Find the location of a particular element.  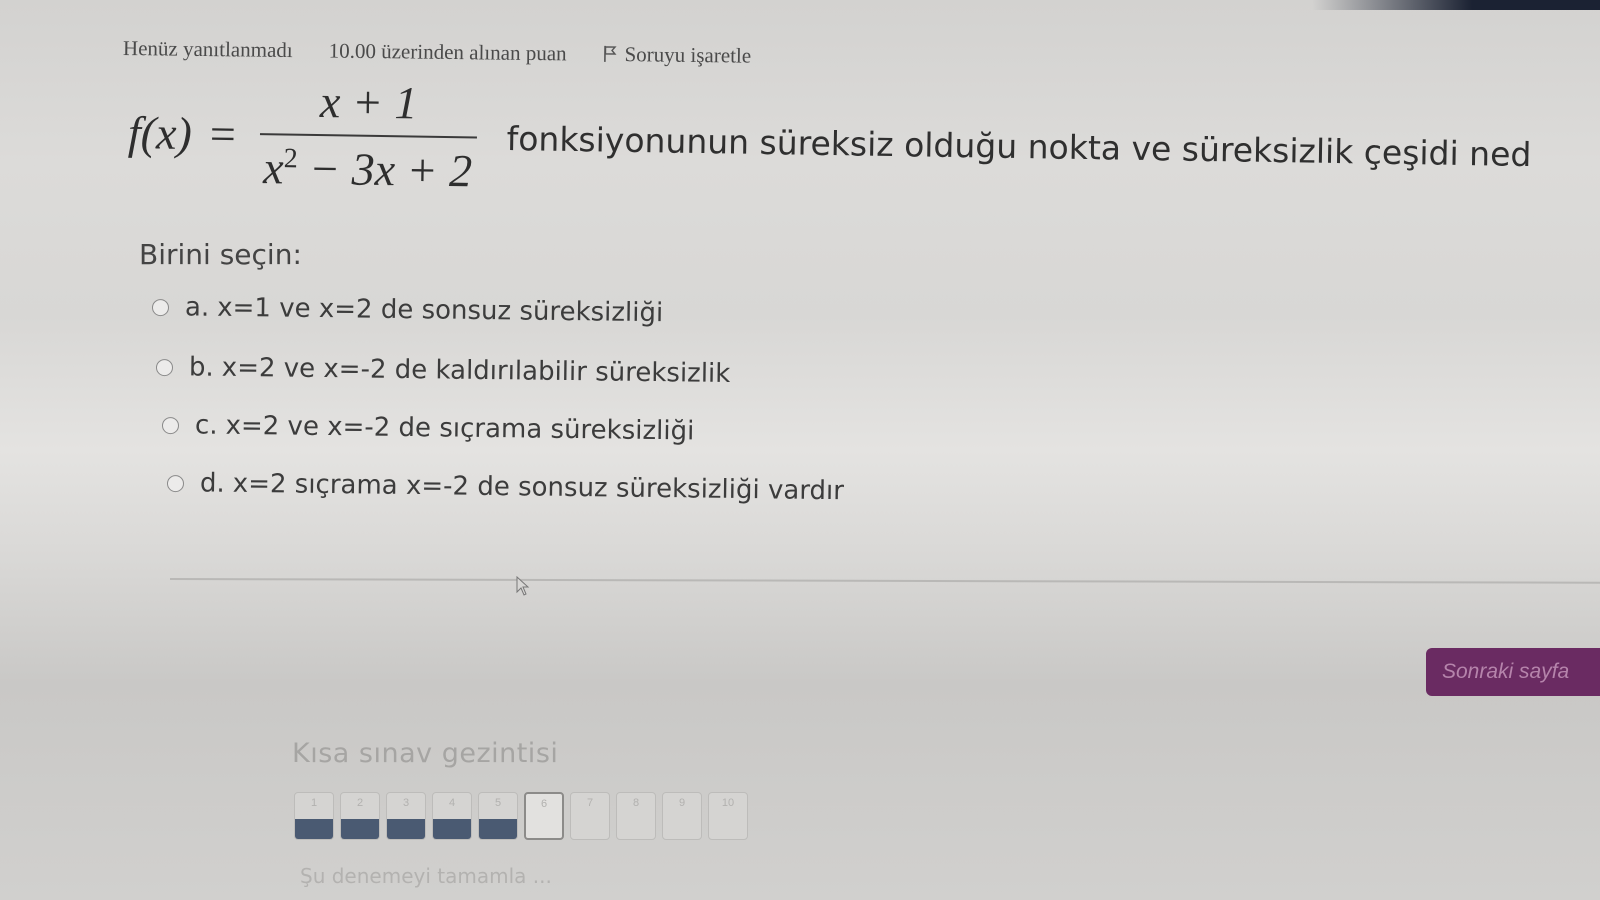

option-c: c. x=2 ve x=-2 de sıçrama süreksizliği is located at coordinates (428, 428).